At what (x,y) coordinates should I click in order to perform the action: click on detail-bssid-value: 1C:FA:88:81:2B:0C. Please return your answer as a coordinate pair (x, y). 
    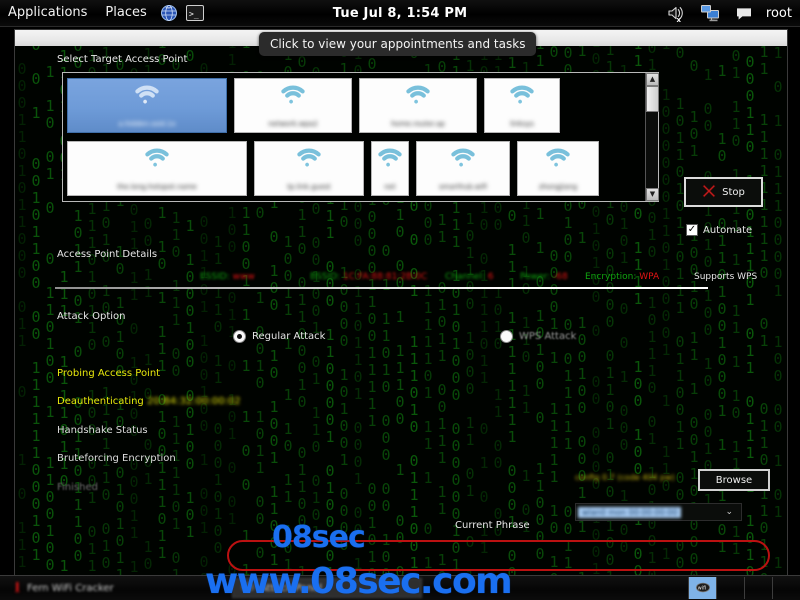
    Looking at the image, I should click on (385, 277).